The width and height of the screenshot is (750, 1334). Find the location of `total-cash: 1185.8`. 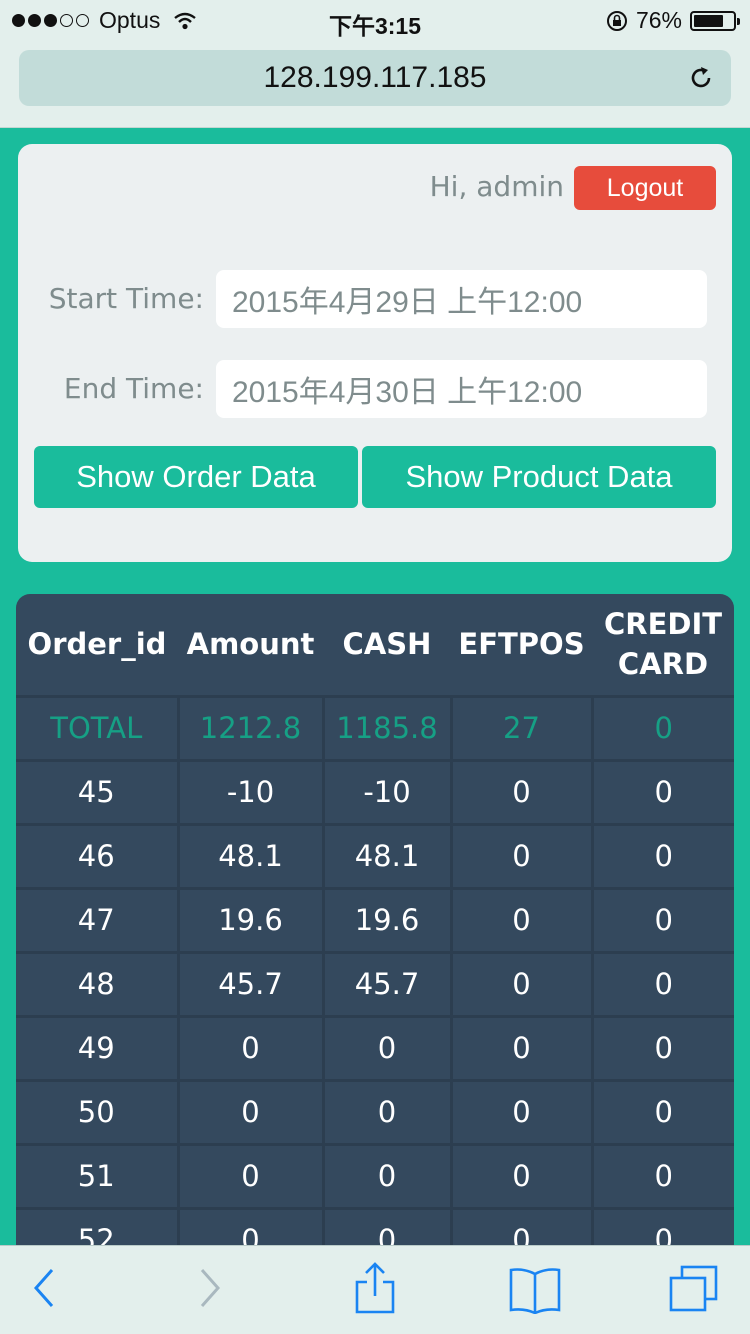

total-cash: 1185.8 is located at coordinates (387, 729).